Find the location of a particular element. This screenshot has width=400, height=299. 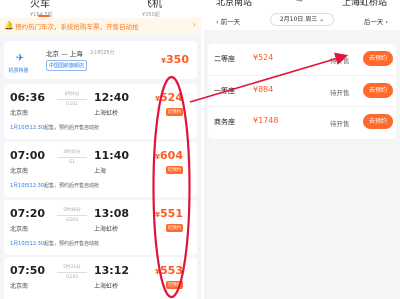

seat-row-first-class: 一等座 ¥884 待开售 去预约 is located at coordinates (302, 90).